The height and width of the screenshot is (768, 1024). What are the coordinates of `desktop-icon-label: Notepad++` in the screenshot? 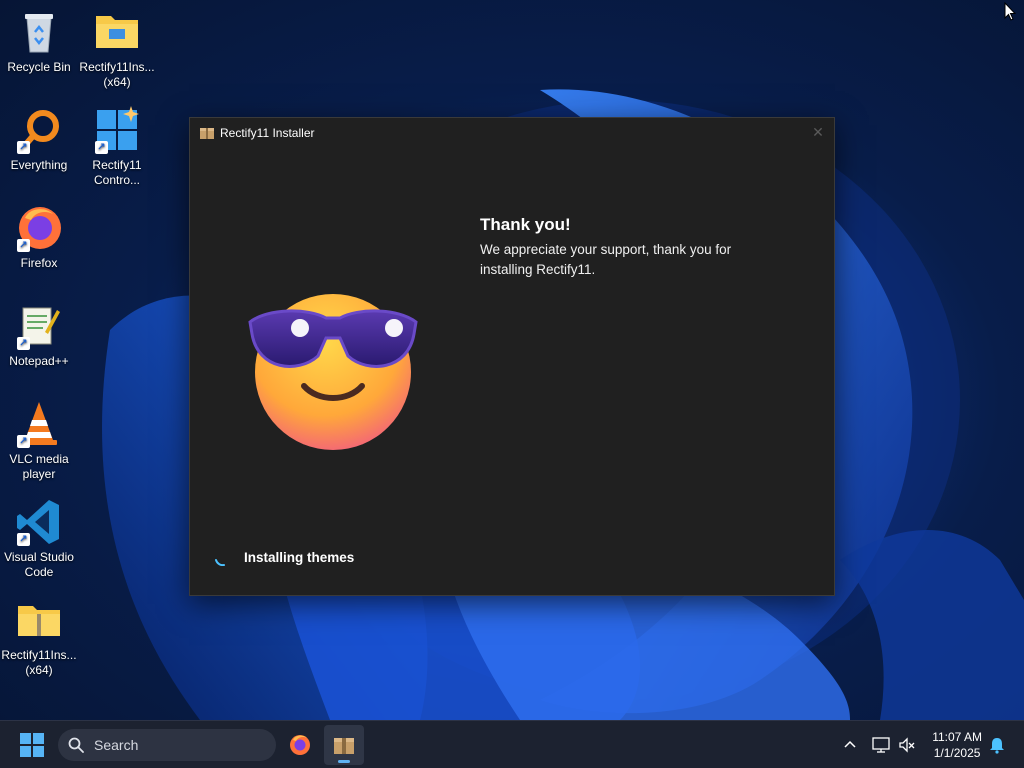 It's located at (39, 361).